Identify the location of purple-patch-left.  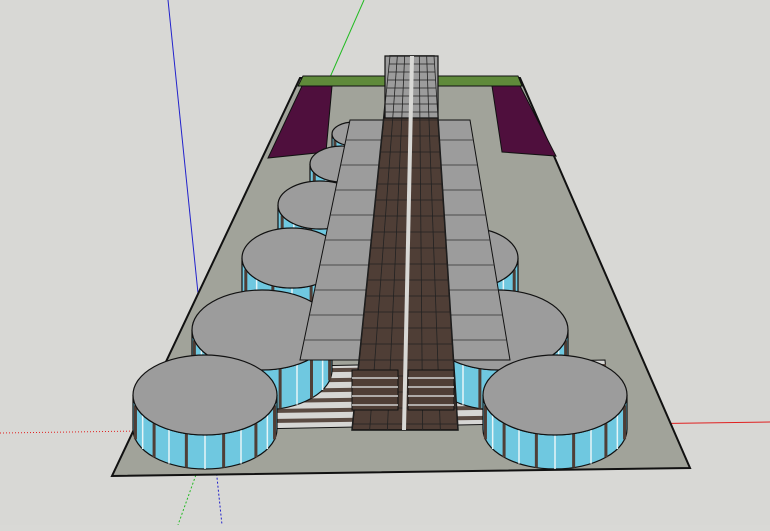
(300, 122).